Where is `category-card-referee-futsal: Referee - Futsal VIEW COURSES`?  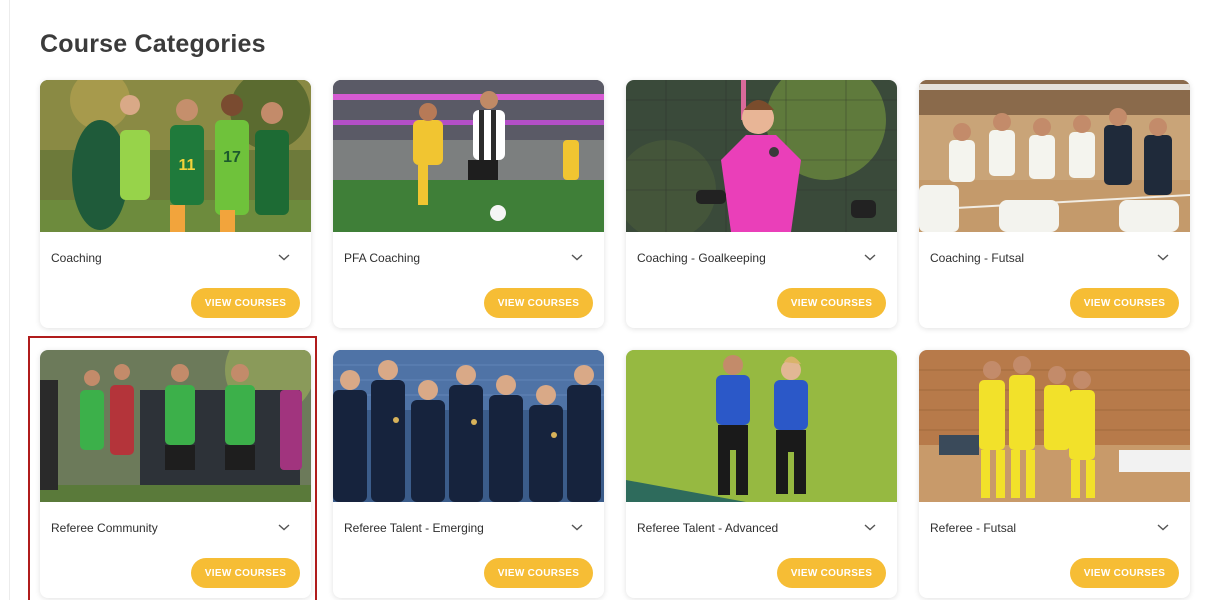 category-card-referee-futsal: Referee - Futsal VIEW COURSES is located at coordinates (1054, 474).